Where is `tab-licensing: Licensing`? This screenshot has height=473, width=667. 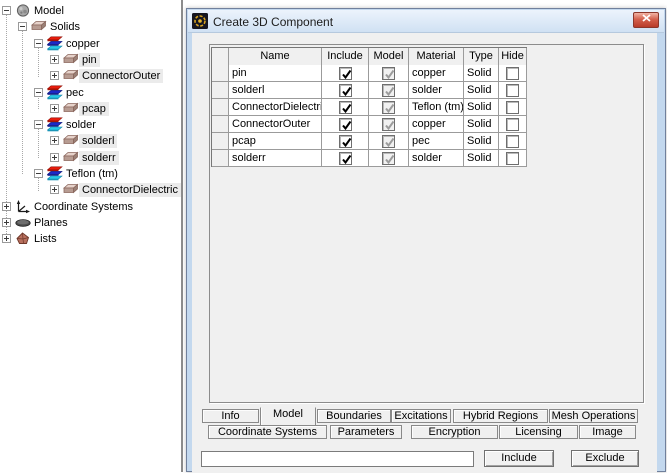 tab-licensing: Licensing is located at coordinates (538, 432).